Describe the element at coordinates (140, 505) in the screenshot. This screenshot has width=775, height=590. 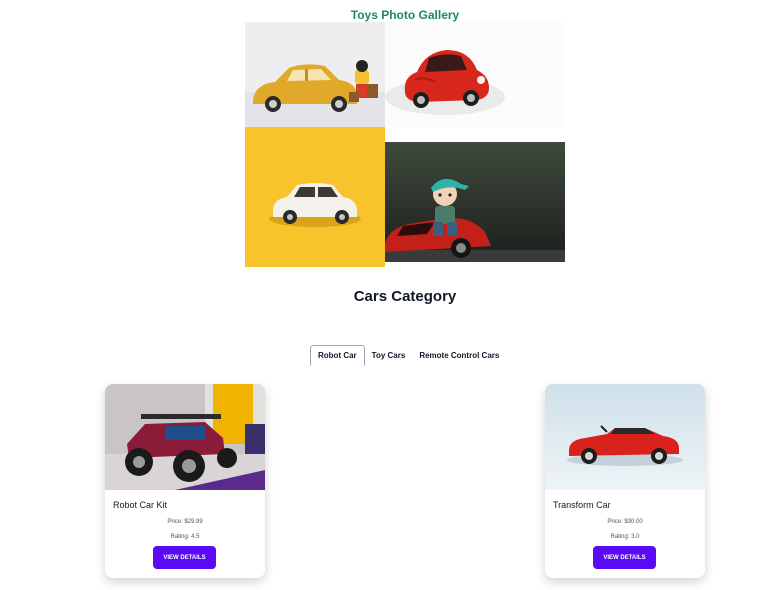
I see `product-title: Robot Car Kit` at that location.